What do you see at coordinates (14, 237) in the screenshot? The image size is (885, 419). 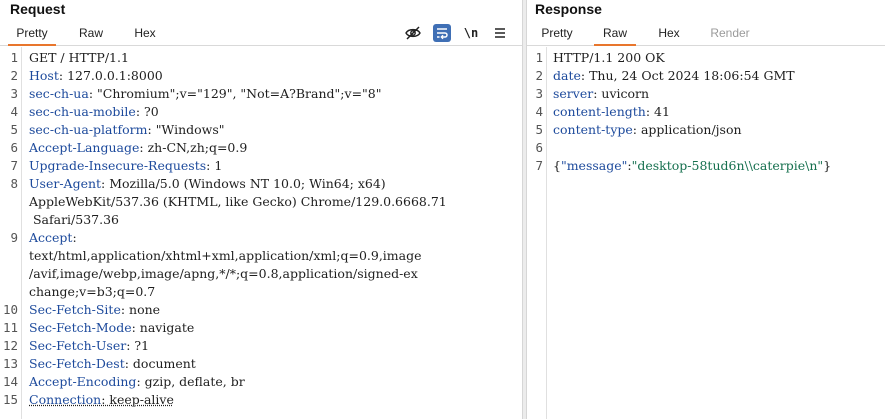 I see `line-number: 9` at bounding box center [14, 237].